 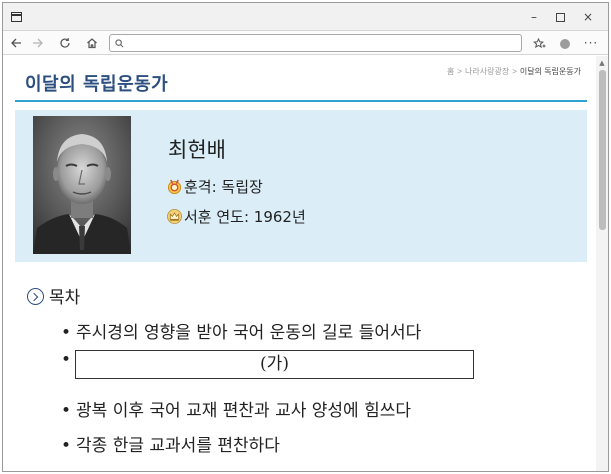 I want to click on toc-item: • 주시경의 영향을 받아 국어 운동의 길로 들어서다, so click(x=241, y=330).